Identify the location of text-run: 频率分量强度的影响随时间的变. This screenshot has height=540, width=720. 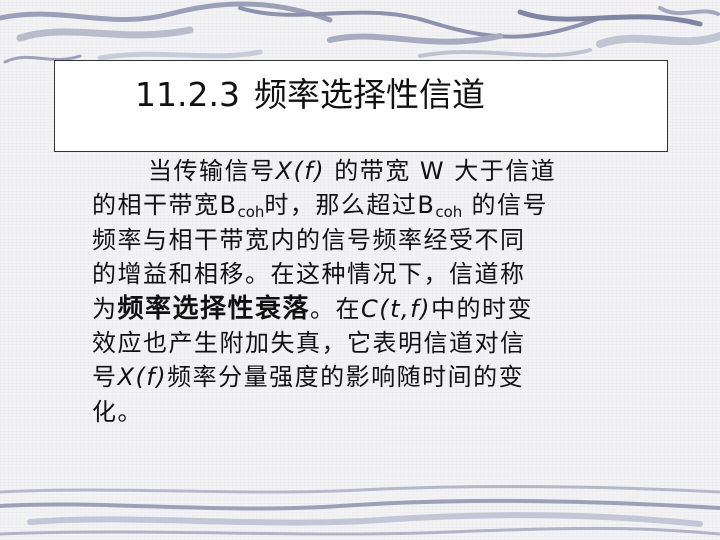
(346, 377).